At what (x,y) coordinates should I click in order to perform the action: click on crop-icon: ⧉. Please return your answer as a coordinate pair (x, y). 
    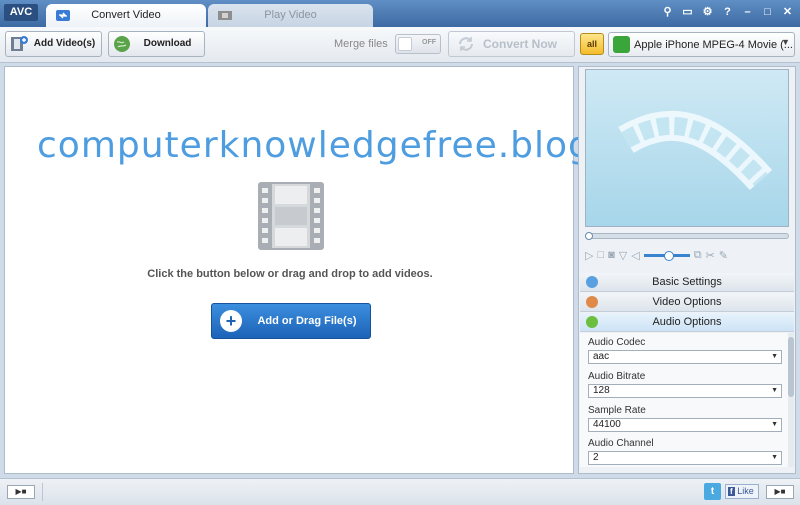
    Looking at the image, I should click on (698, 255).